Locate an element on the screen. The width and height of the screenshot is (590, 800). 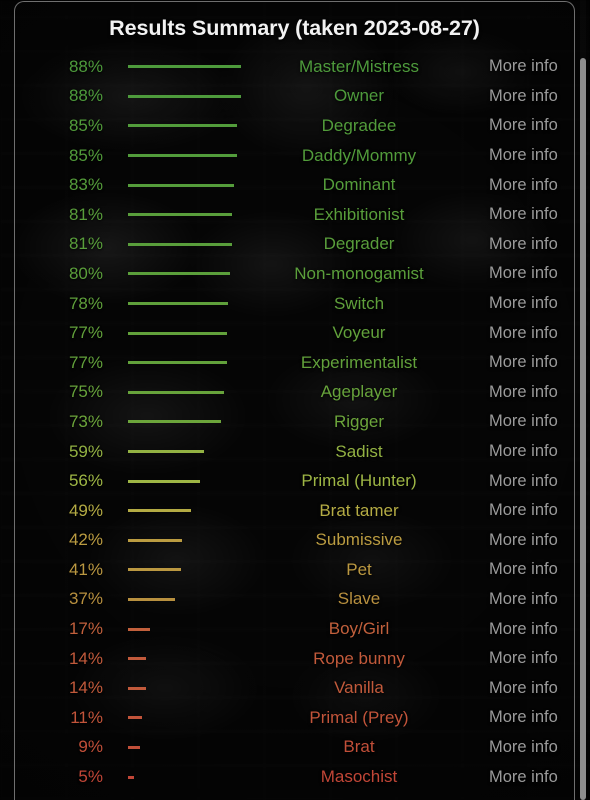
result-percent: 9% is located at coordinates (90, 747).